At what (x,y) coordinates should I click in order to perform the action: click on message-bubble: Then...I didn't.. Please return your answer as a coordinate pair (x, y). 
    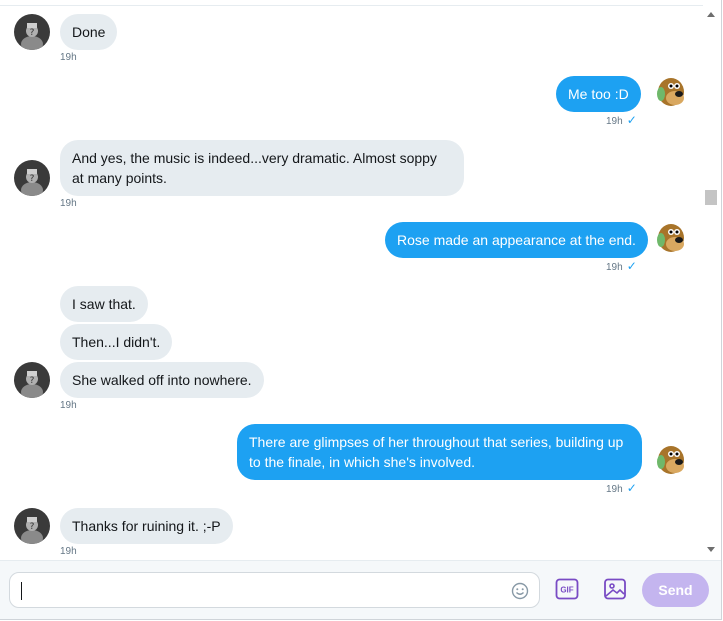
    Looking at the image, I should click on (116, 342).